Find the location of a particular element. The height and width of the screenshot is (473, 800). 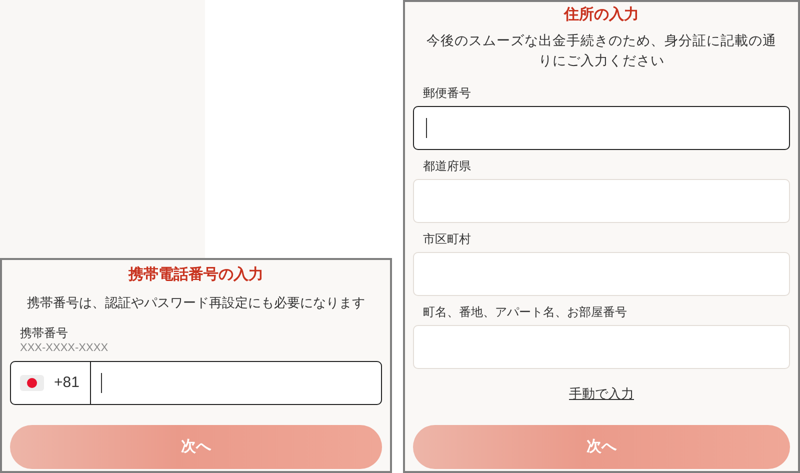

field-label: 携帯番号 is located at coordinates (44, 333).